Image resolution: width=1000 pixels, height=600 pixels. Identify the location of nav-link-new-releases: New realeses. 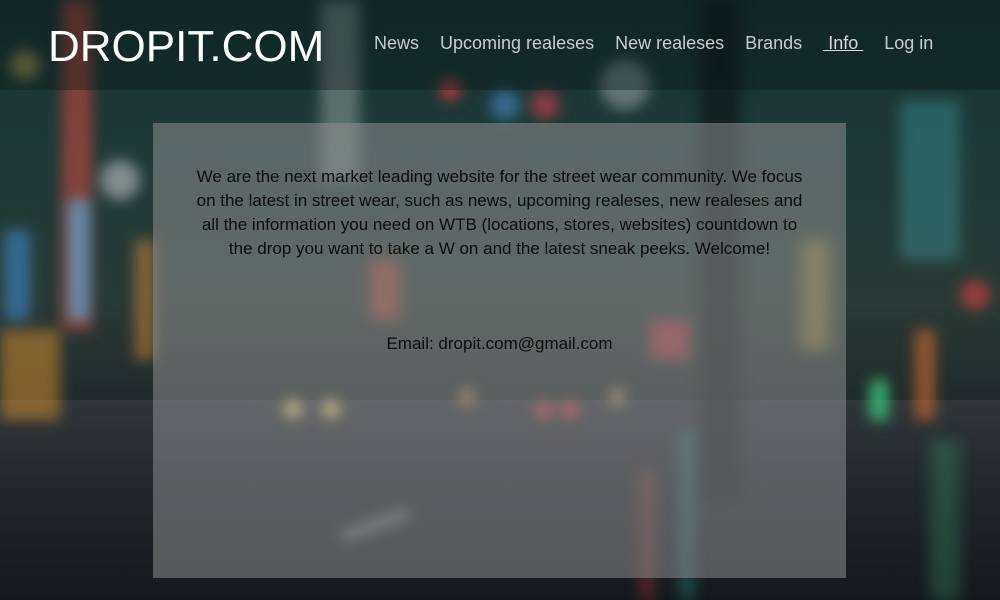
(669, 43).